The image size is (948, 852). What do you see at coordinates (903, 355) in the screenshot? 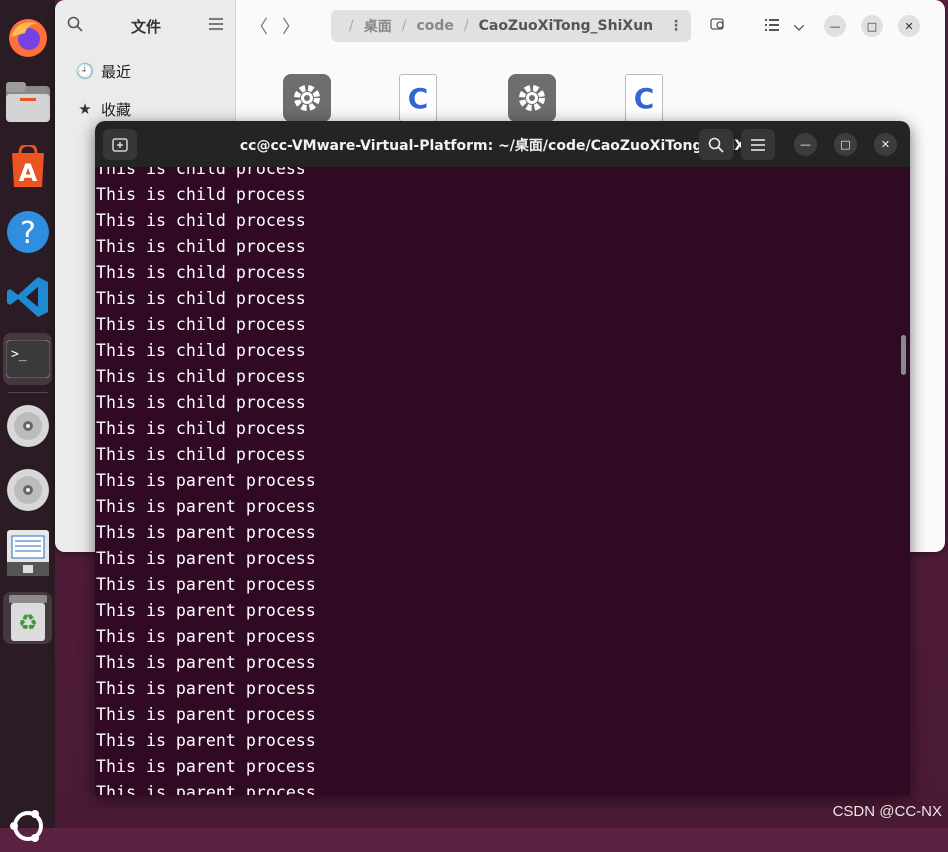
I see `terminal-scrollbar` at bounding box center [903, 355].